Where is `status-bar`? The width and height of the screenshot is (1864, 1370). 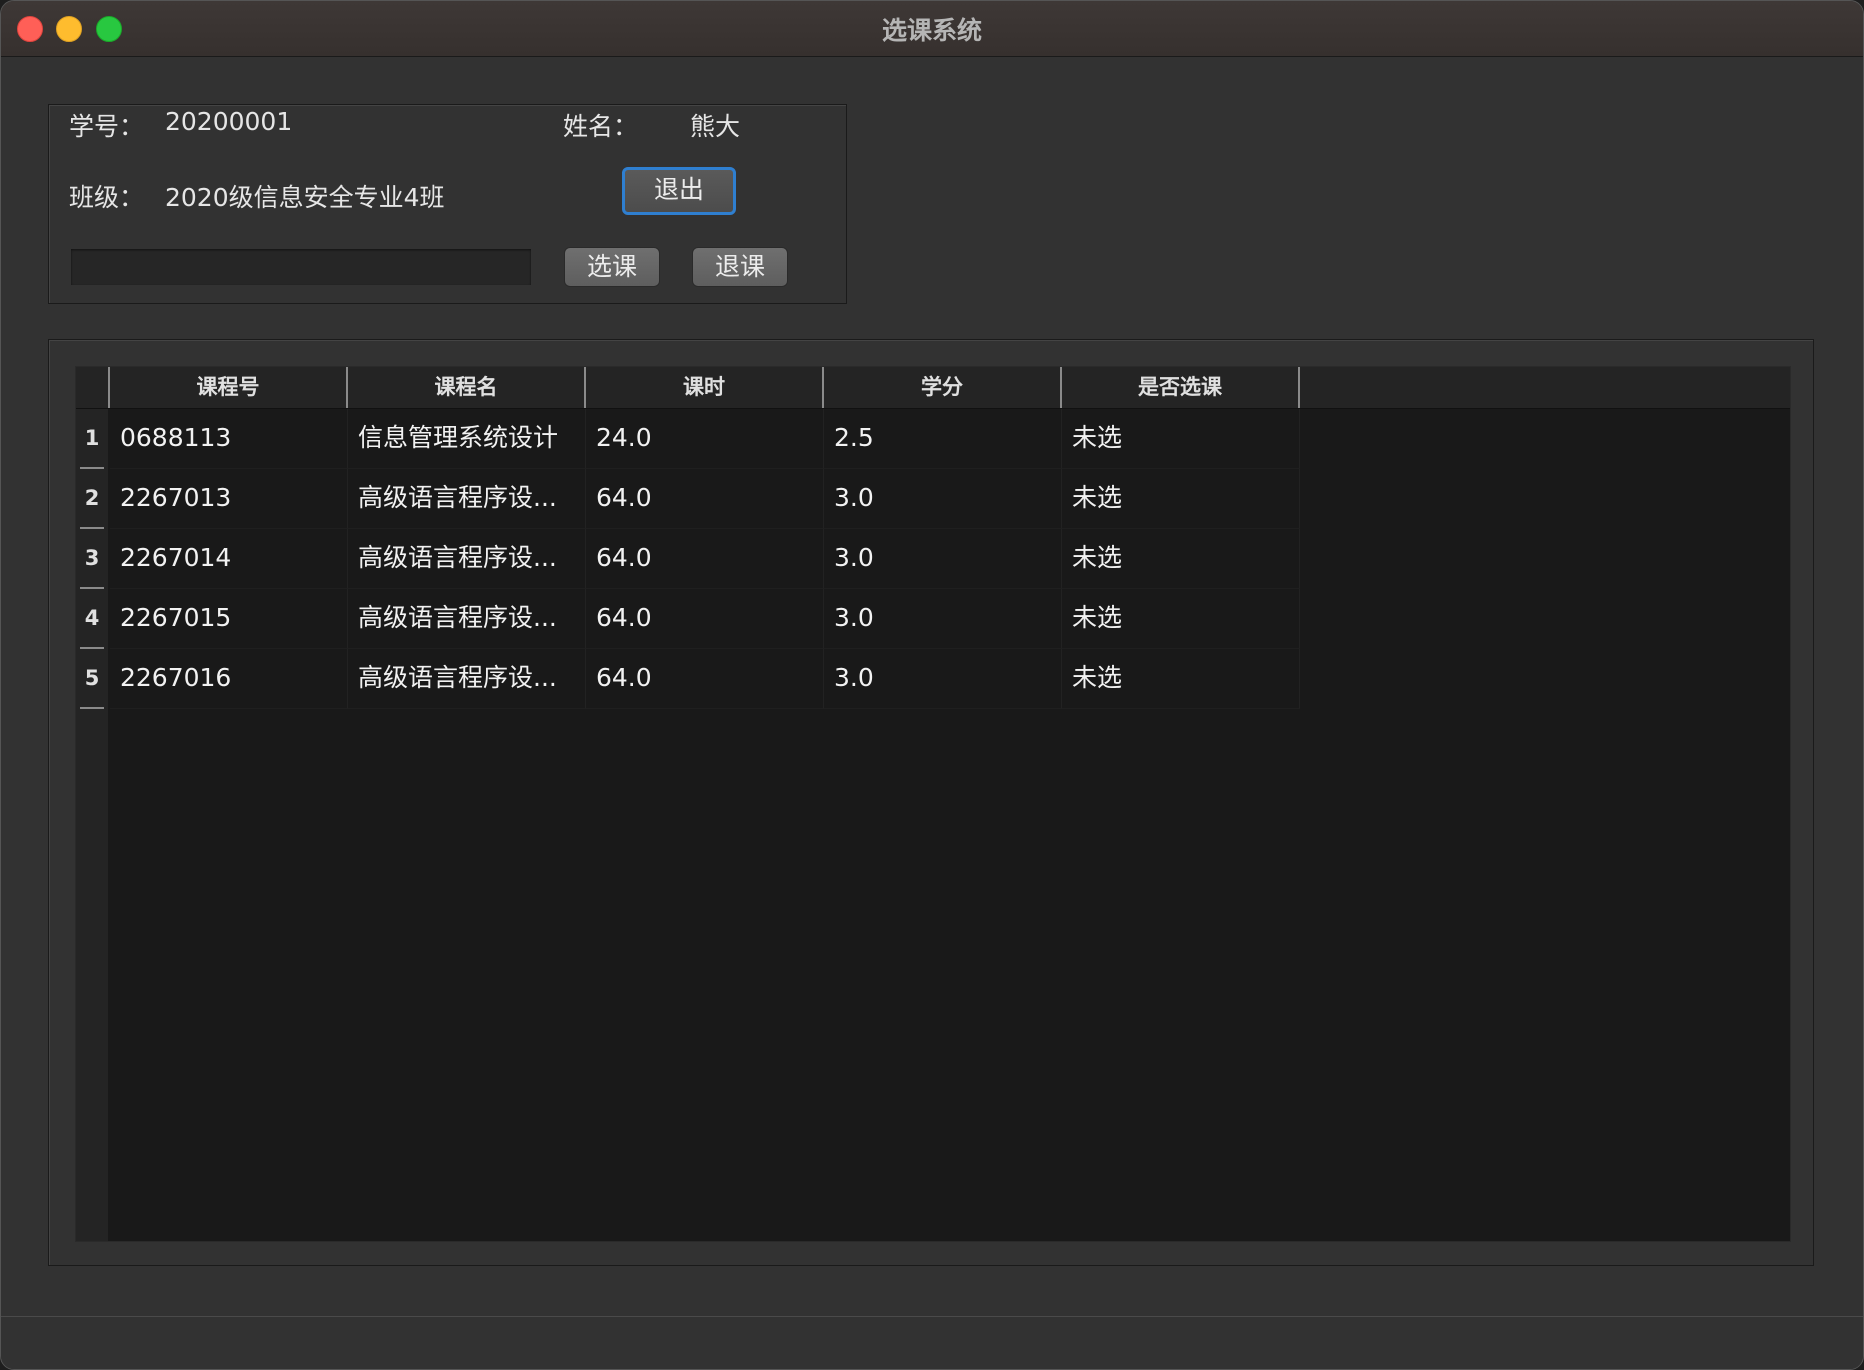
status-bar is located at coordinates (932, 1342).